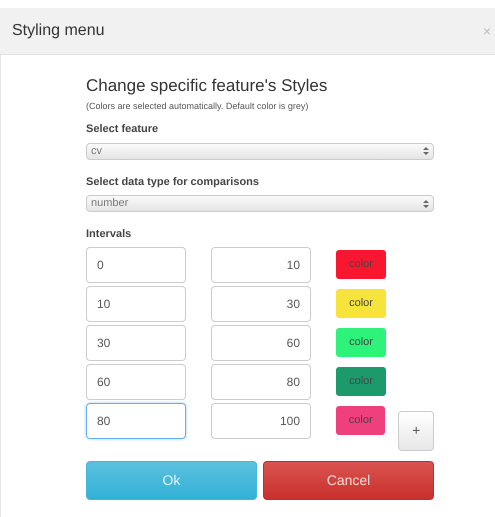 Image resolution: width=495 pixels, height=517 pixels. What do you see at coordinates (136, 304) in the screenshot?
I see `from-input: 10` at bounding box center [136, 304].